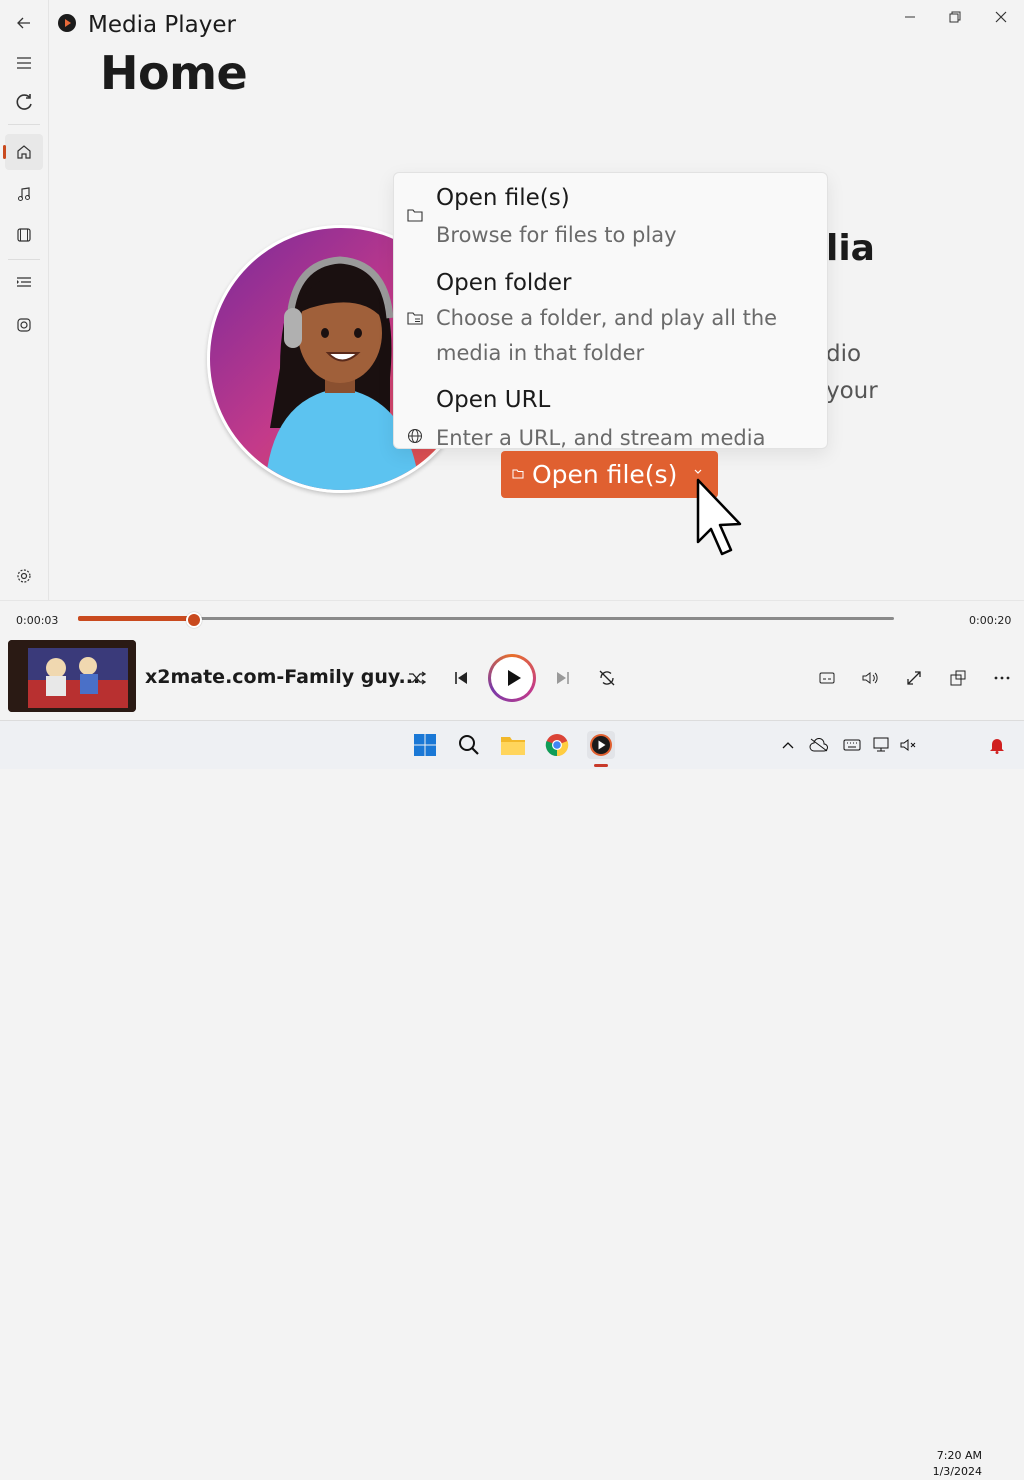 The width and height of the screenshot is (1024, 1480). I want to click on gear-icon, so click(24, 576).